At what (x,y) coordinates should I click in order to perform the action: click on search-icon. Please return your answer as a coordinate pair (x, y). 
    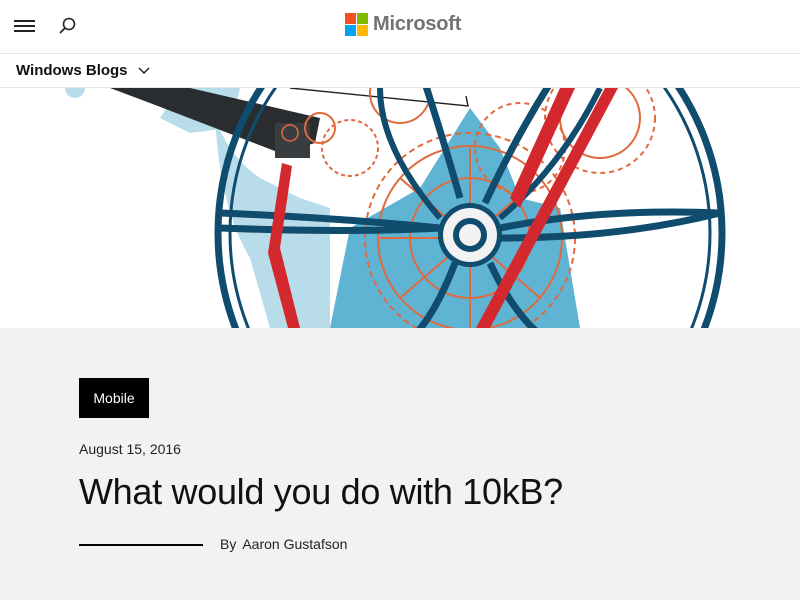
    Looking at the image, I should click on (68, 26).